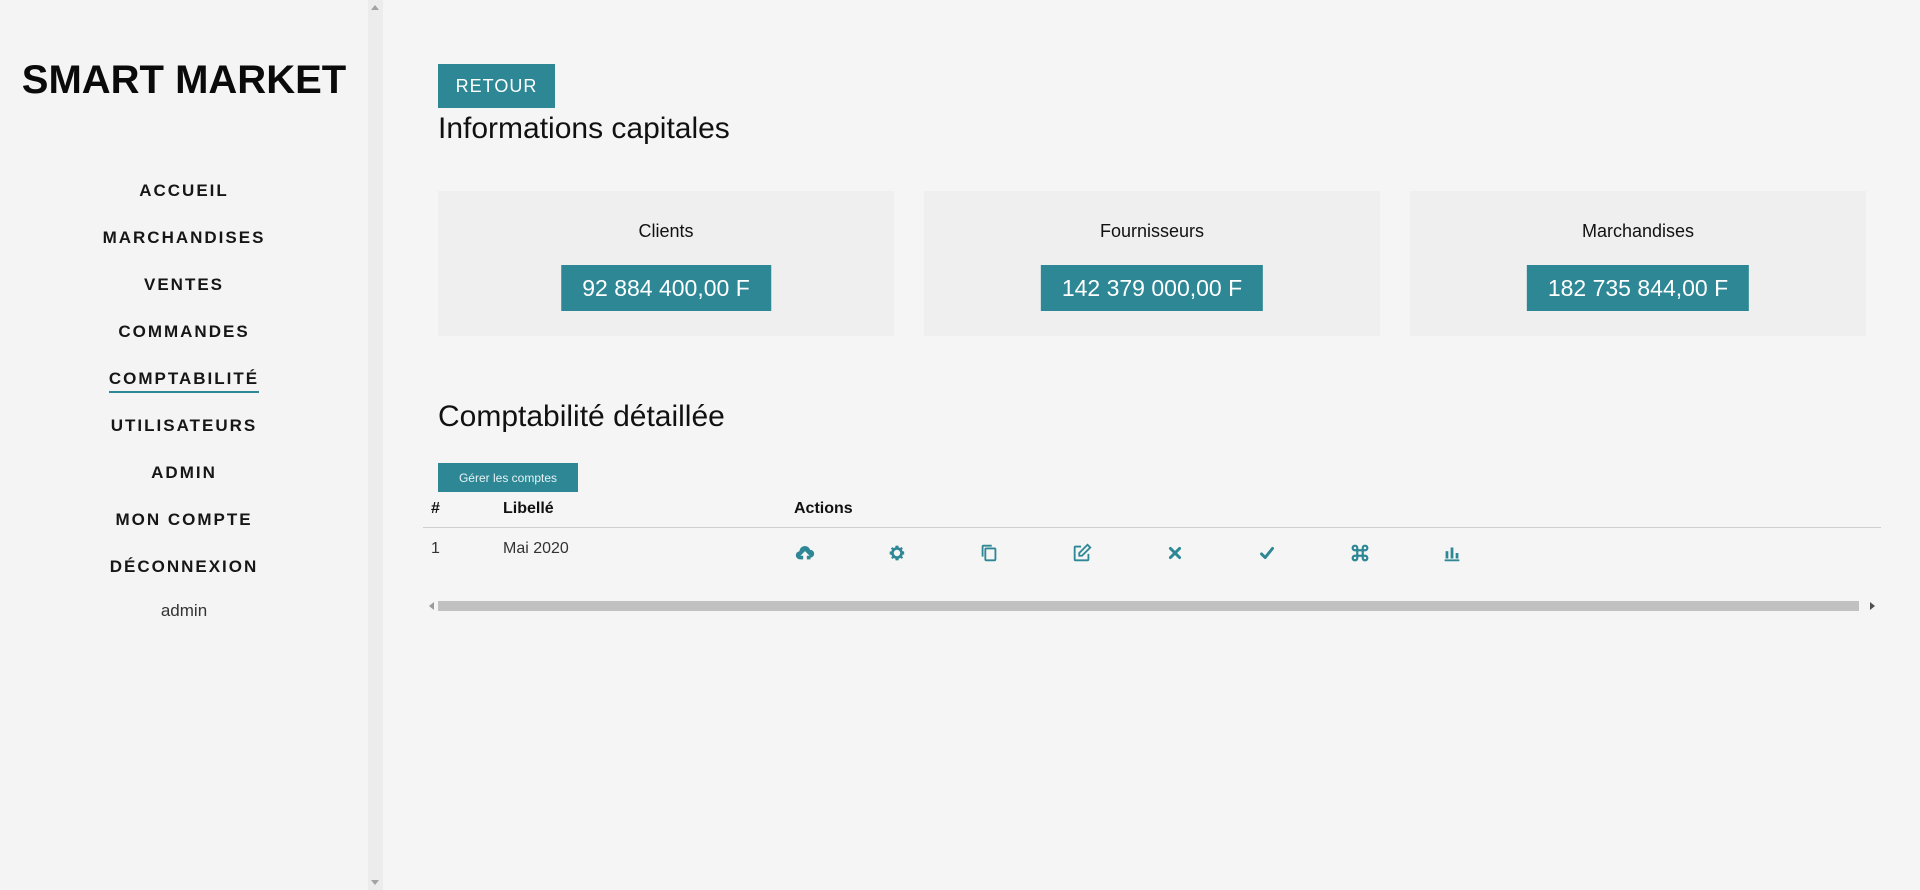 The height and width of the screenshot is (890, 1920). What do you see at coordinates (989, 553) in the screenshot?
I see `copy-icon` at bounding box center [989, 553].